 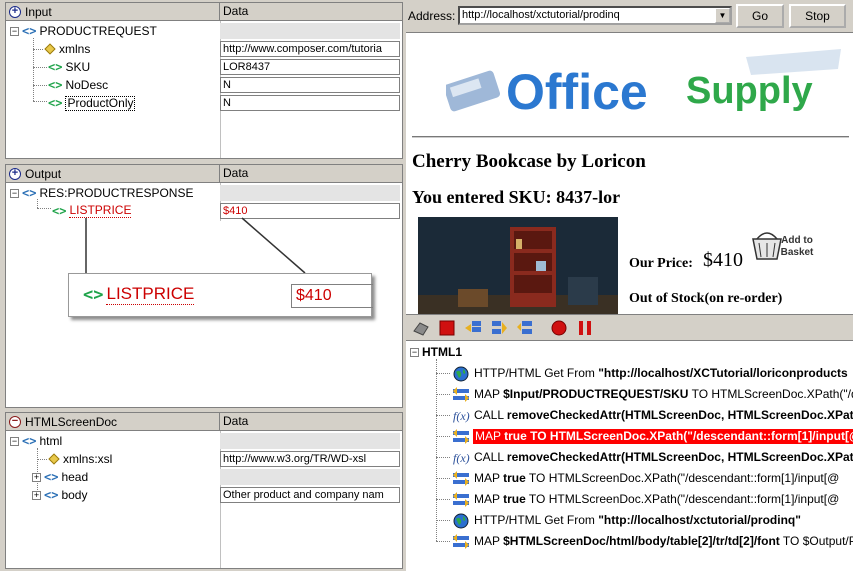 What do you see at coordinates (204, 193) in the screenshot?
I see `tree-row: − <> RES:PRODUCTRESPONSE` at bounding box center [204, 193].